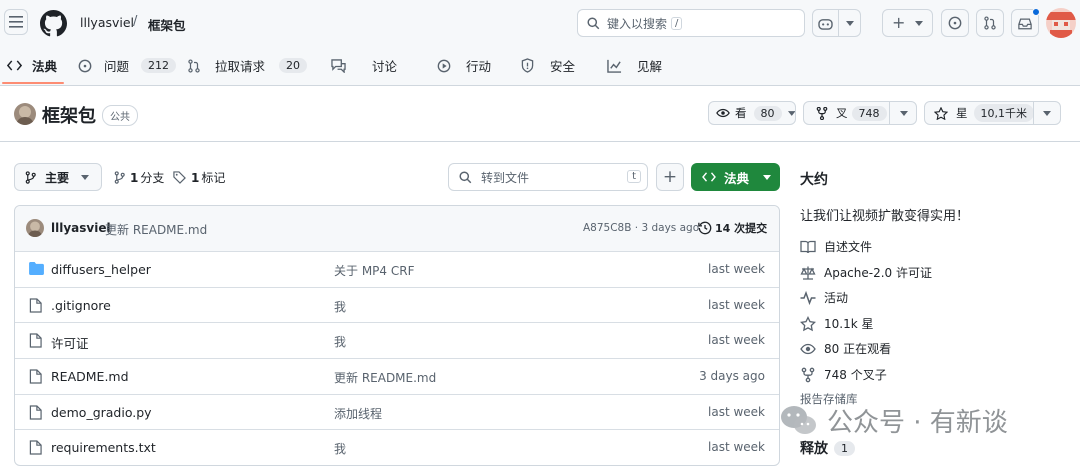  I want to click on pull-requests-count: 20, so click(293, 65).